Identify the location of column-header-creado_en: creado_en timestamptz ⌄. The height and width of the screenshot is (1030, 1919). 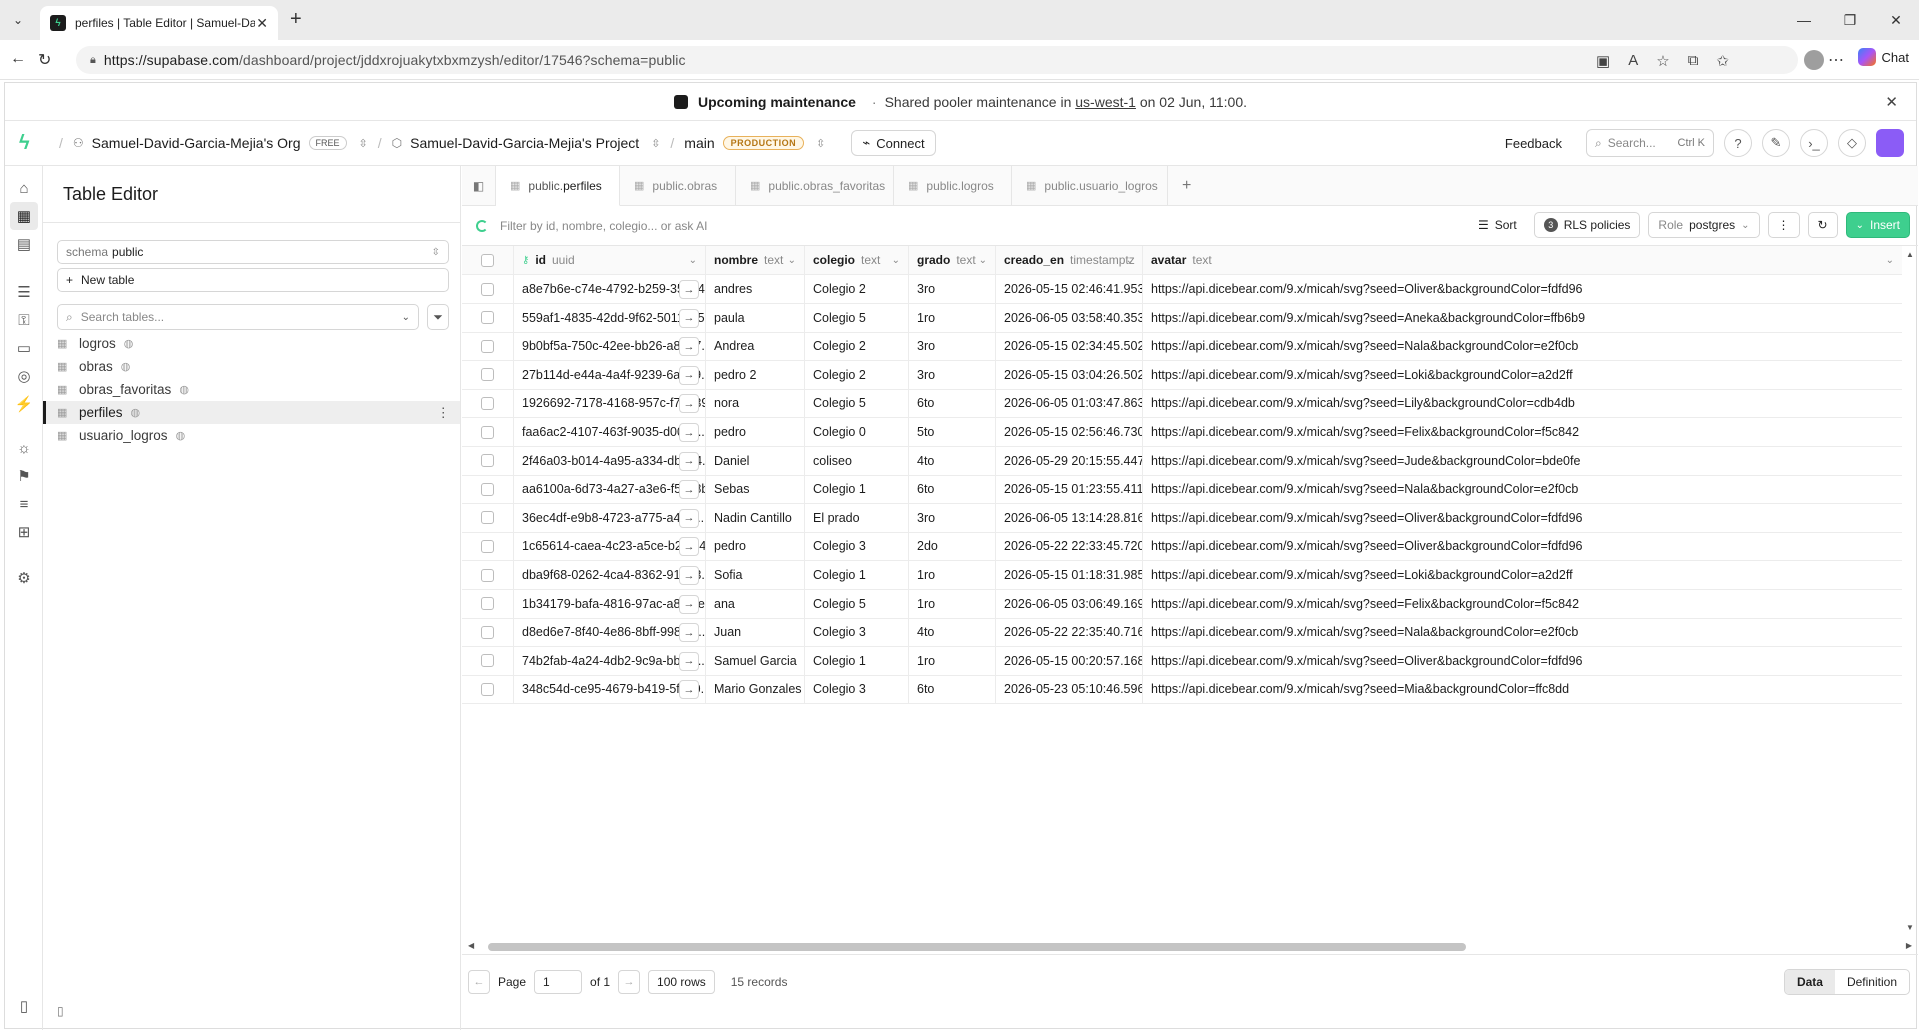
(1069, 260).